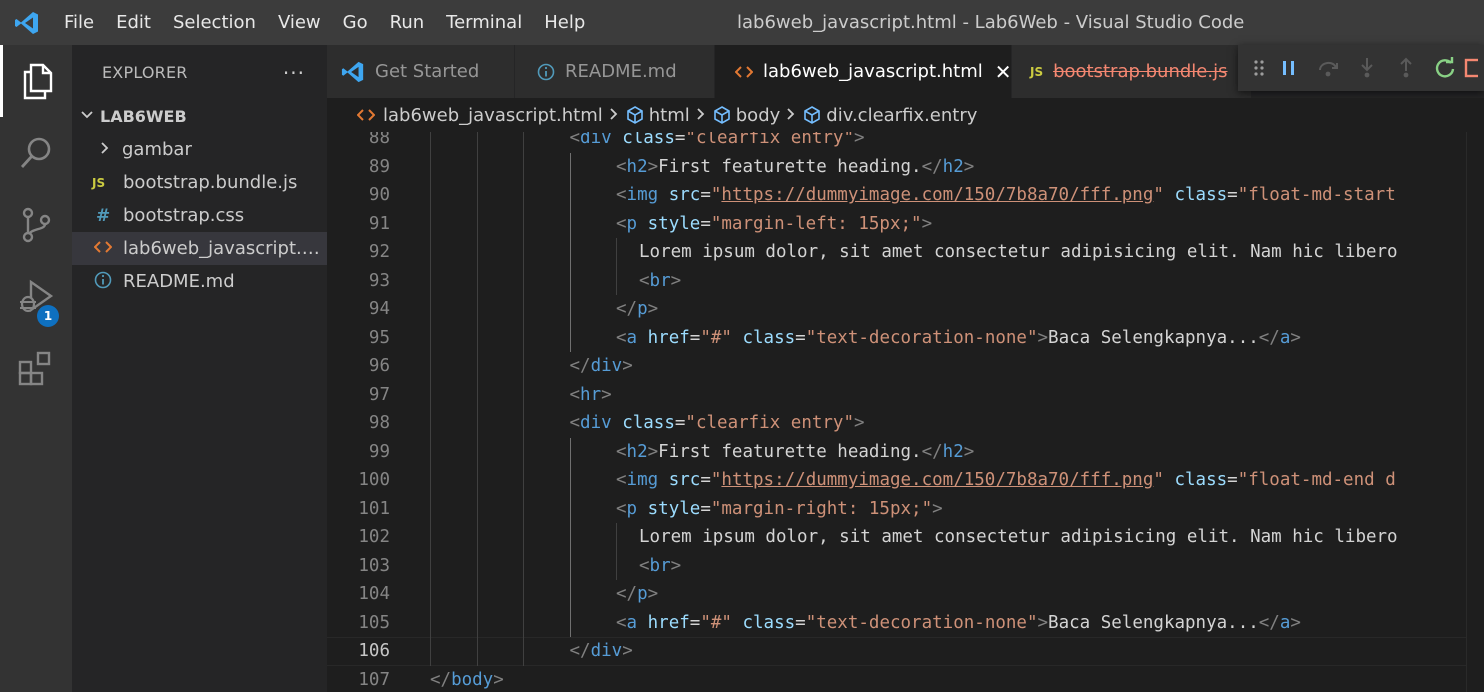 This screenshot has width=1484, height=692. Describe the element at coordinates (199, 72) in the screenshot. I see `explorer-header: EXPLORER ···` at that location.